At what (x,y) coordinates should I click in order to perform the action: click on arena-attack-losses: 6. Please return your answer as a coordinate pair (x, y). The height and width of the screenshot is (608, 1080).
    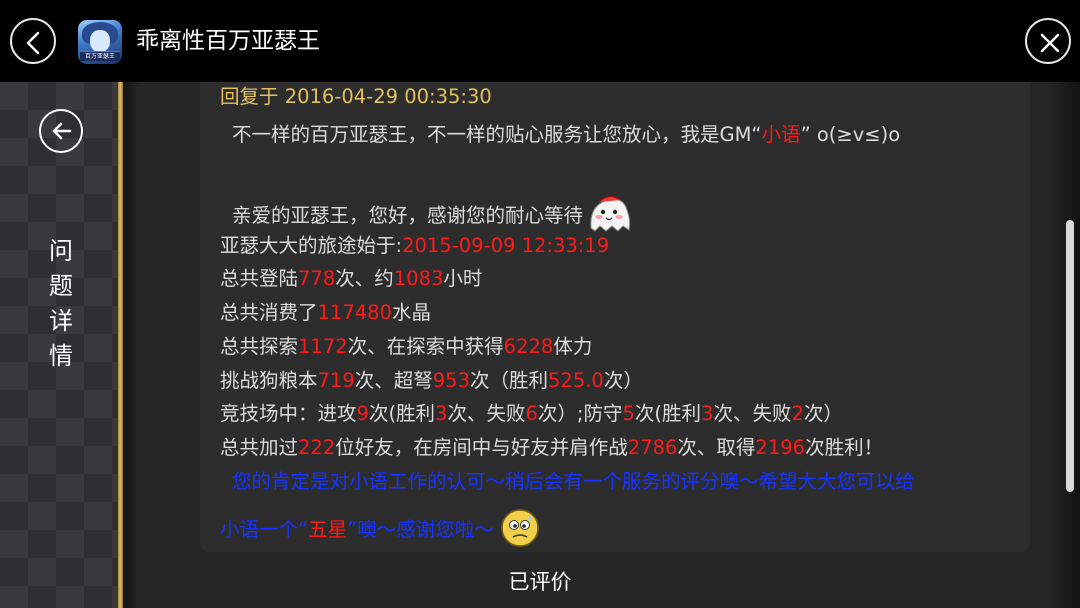
    Looking at the image, I should click on (531, 413).